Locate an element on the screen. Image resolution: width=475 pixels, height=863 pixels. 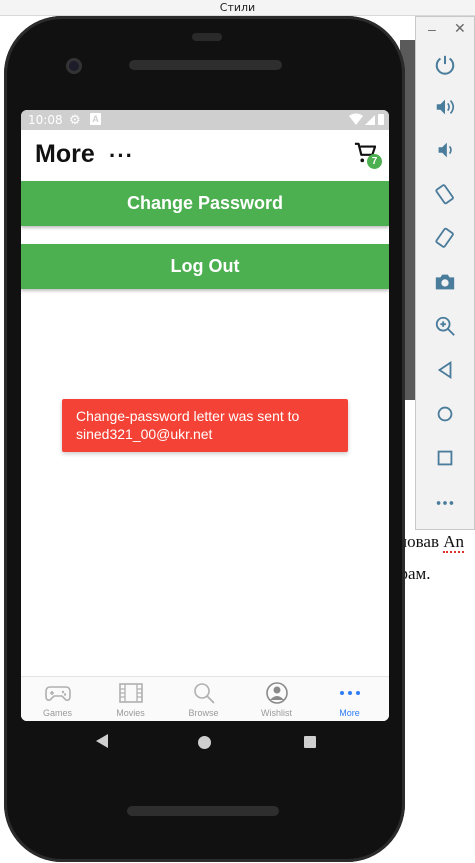
tab-browse-label: Browse is located at coordinates (203, 713).